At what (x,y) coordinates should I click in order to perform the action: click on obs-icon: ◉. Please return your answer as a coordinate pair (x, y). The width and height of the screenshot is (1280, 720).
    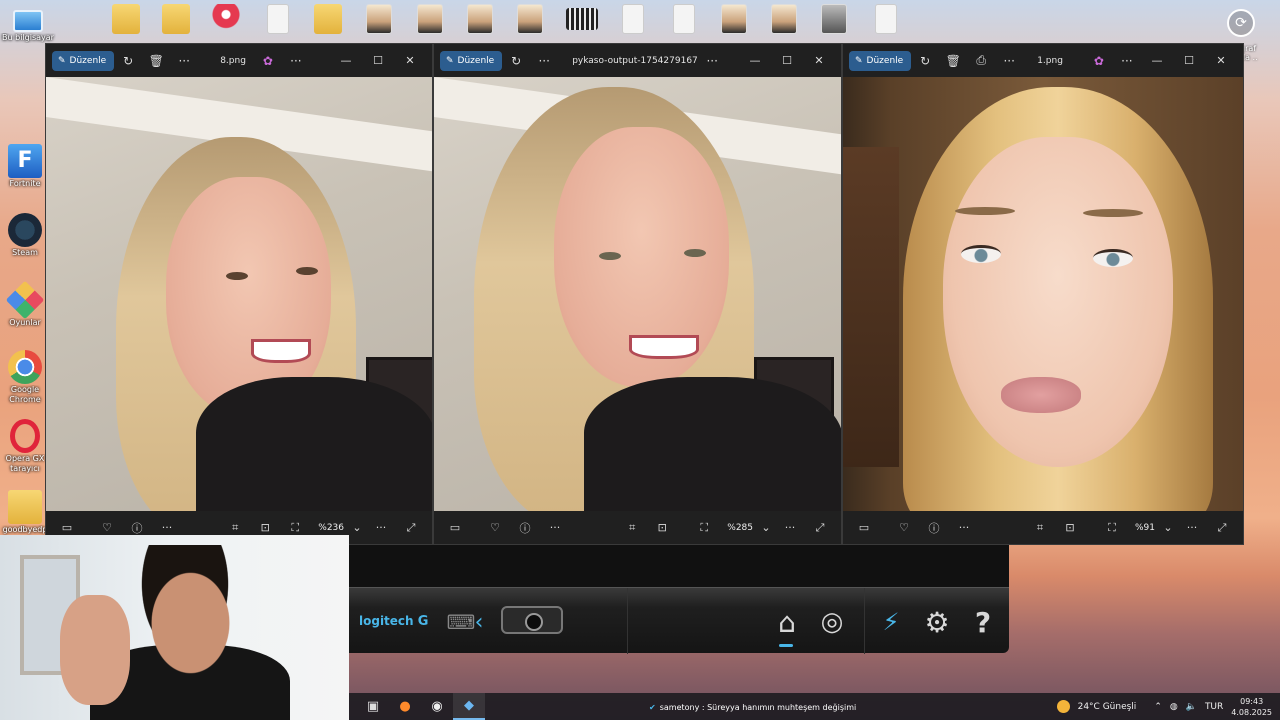
    Looking at the image, I should click on (437, 706).